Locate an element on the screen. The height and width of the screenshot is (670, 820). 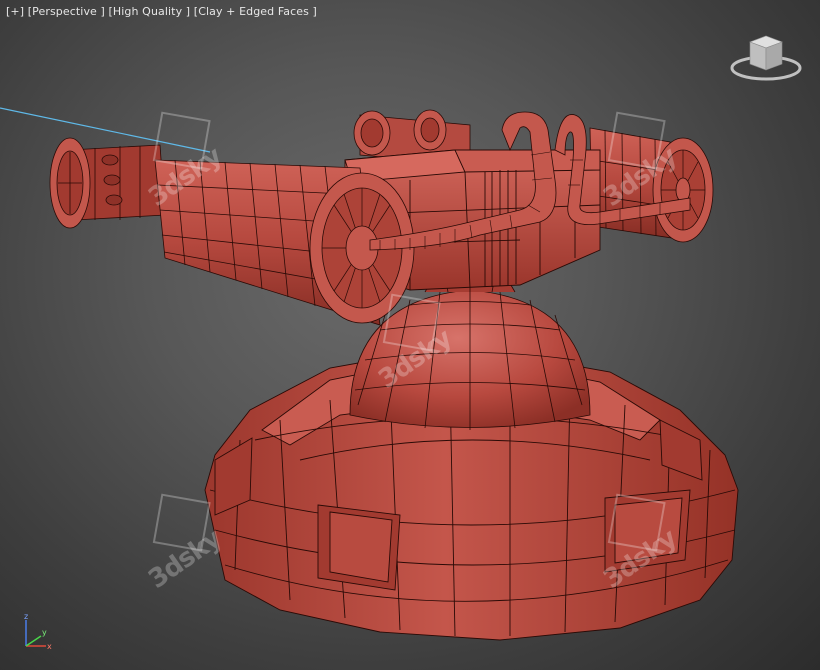
axis-tripod-icon: z x y is located at coordinates (38, 631).